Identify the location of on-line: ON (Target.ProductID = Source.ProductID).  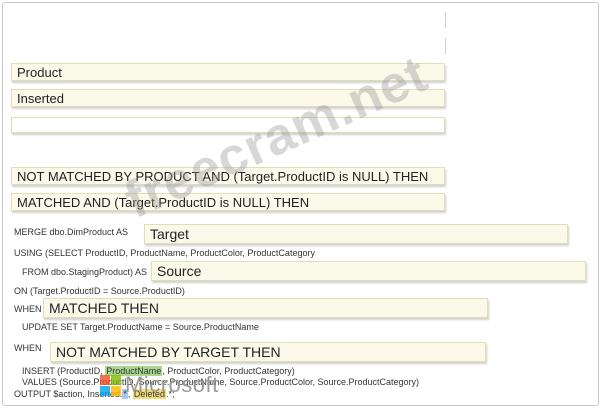
(99, 291).